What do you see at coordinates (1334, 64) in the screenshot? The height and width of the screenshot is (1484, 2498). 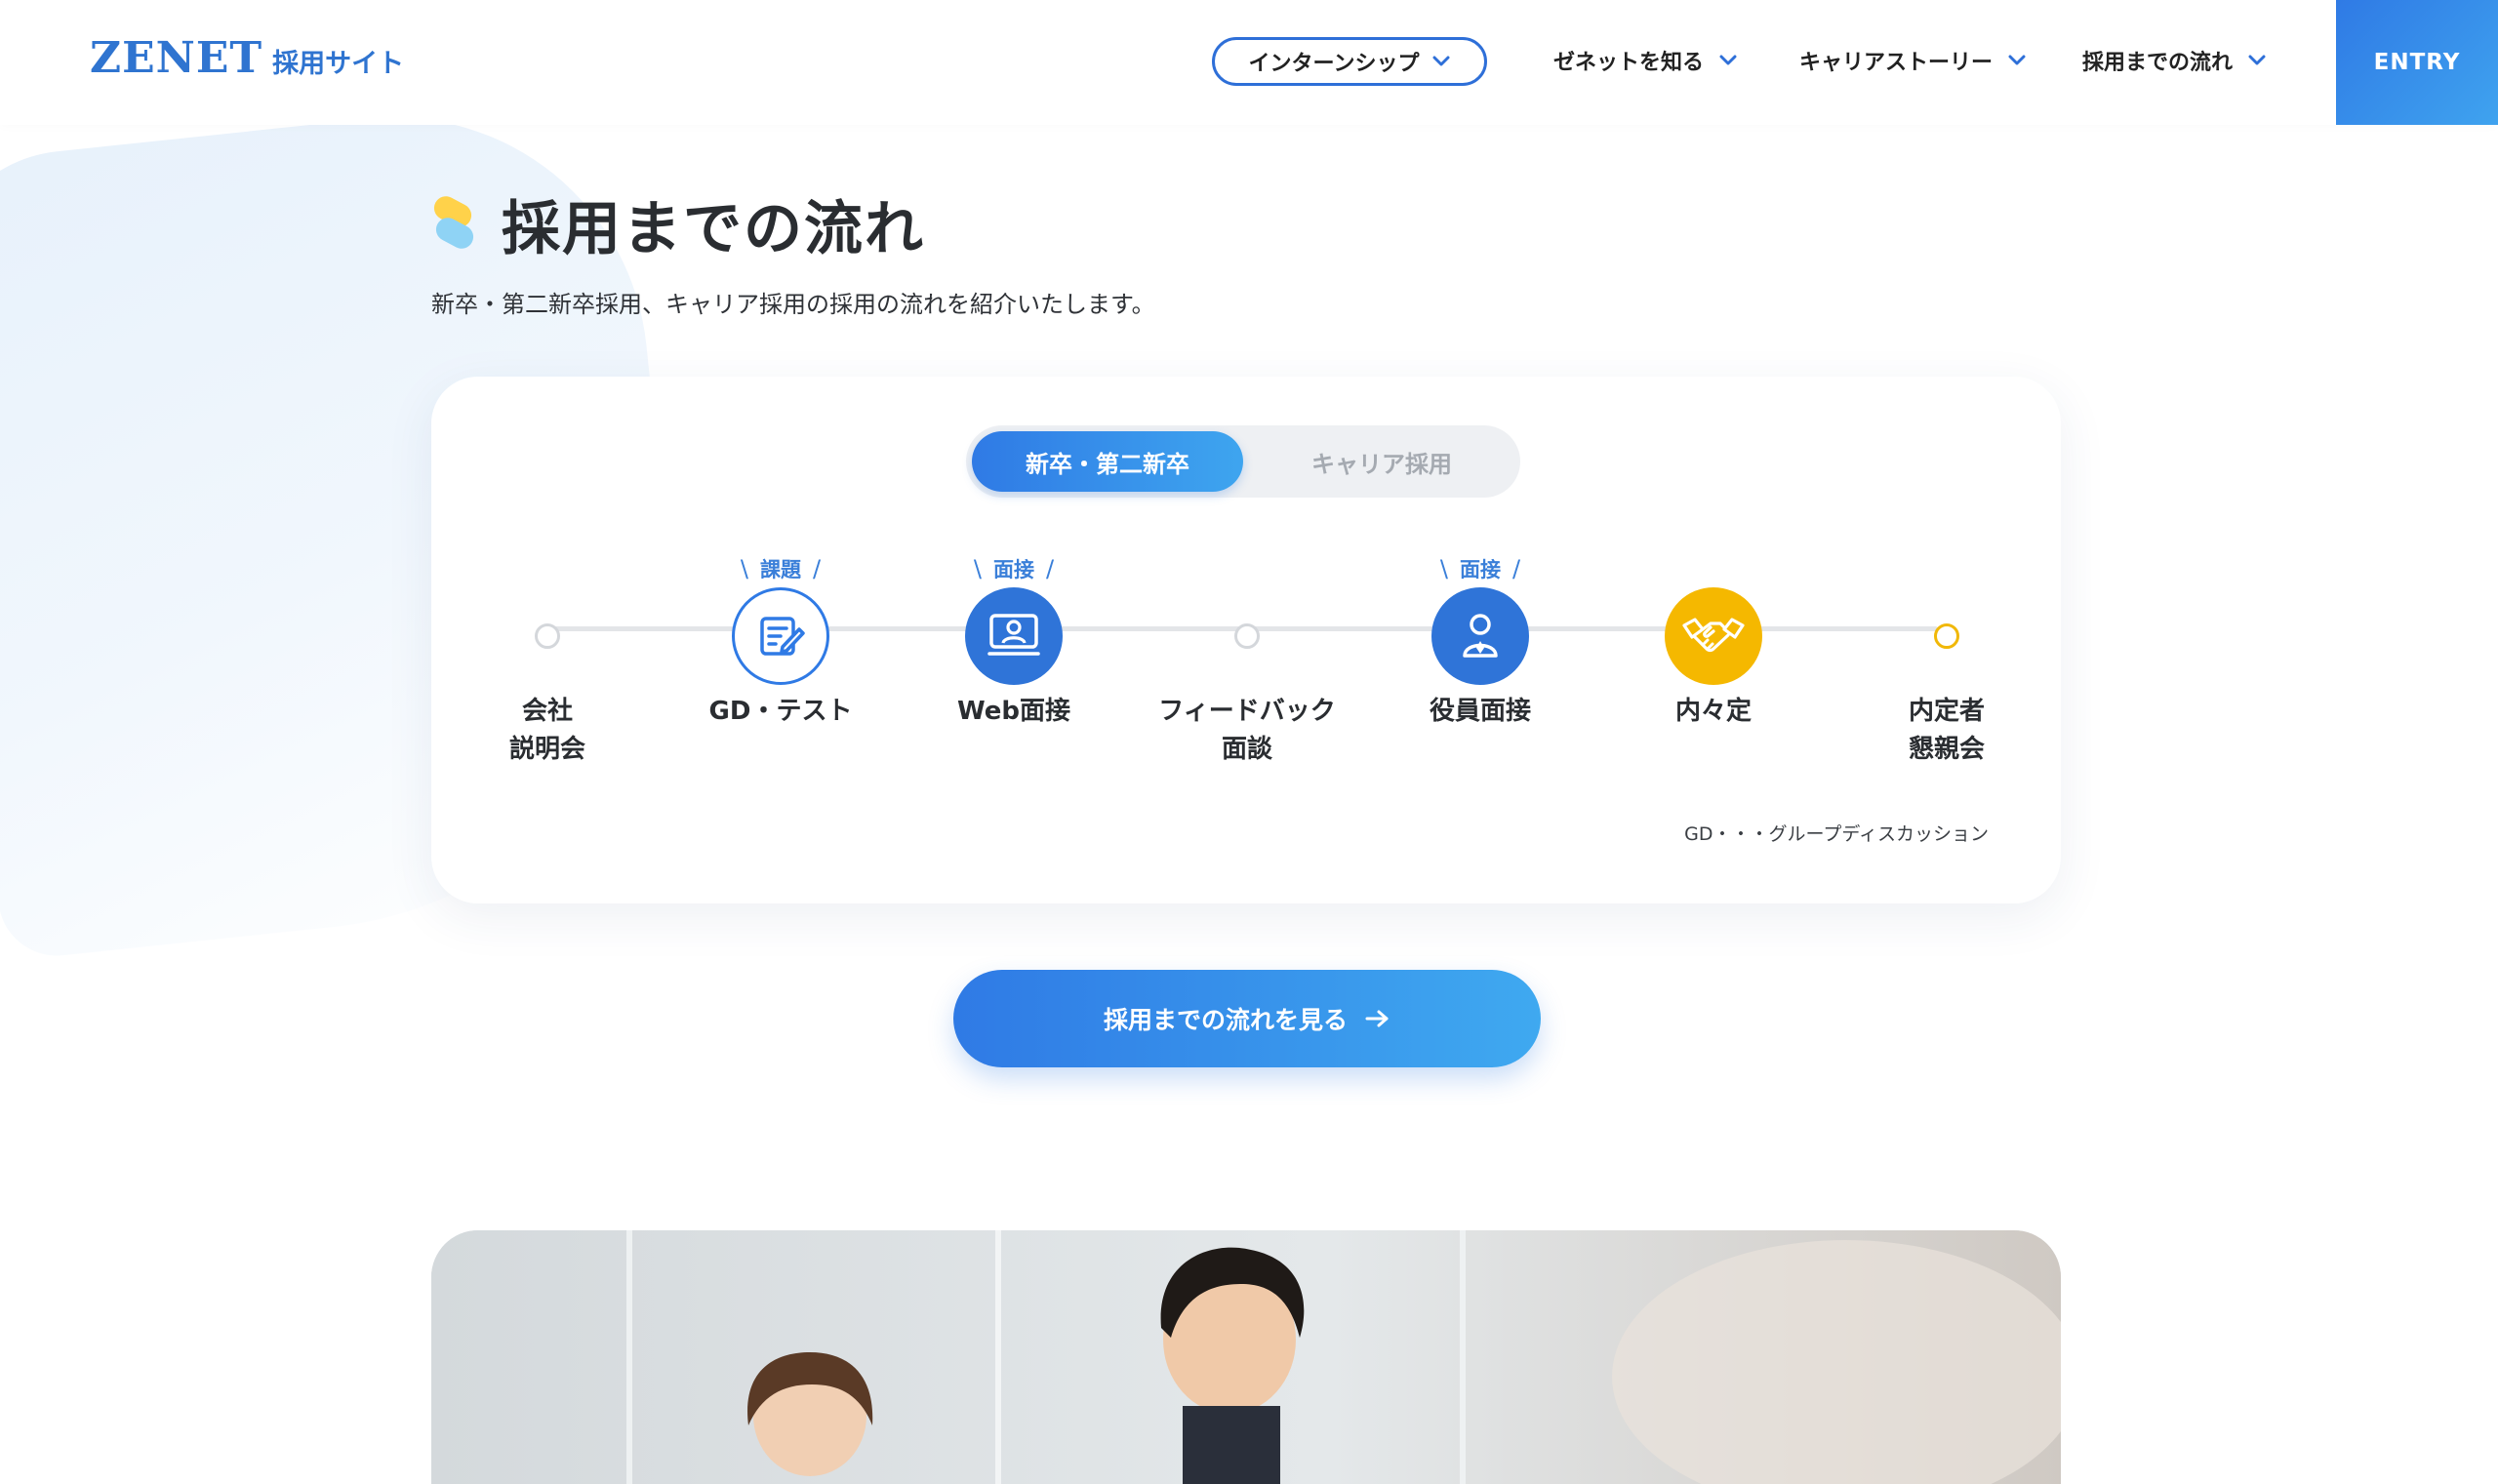 I see `nav-internship-label: インターンシップ` at bounding box center [1334, 64].